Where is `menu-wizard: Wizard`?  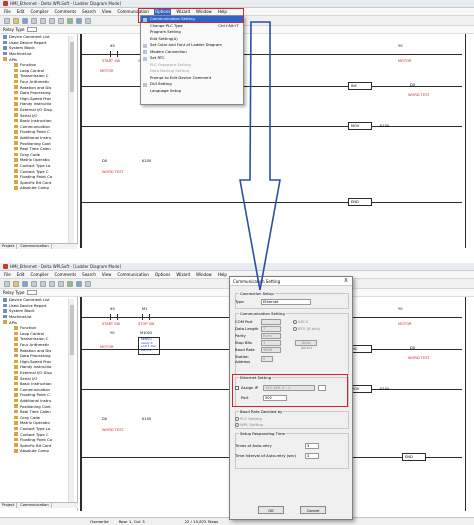 menu-wizard: Wizard is located at coordinates (183, 274).